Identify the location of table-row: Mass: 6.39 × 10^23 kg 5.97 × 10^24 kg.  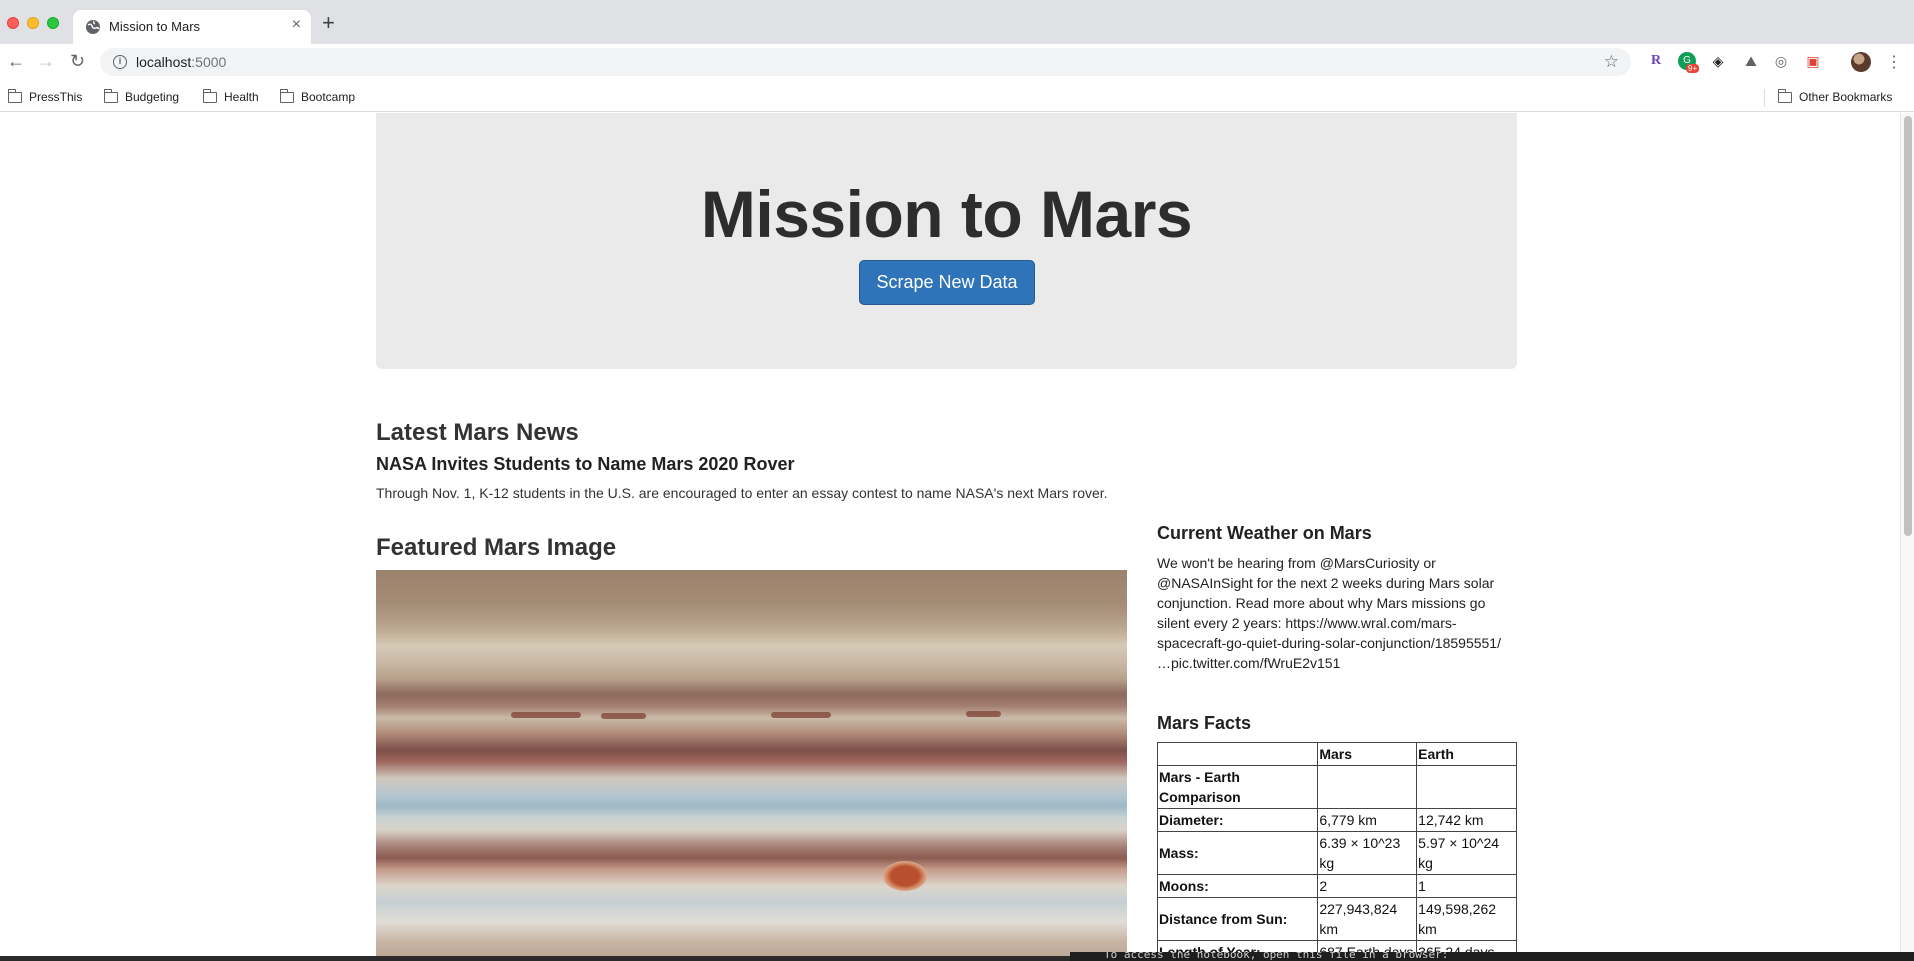
(1336, 853).